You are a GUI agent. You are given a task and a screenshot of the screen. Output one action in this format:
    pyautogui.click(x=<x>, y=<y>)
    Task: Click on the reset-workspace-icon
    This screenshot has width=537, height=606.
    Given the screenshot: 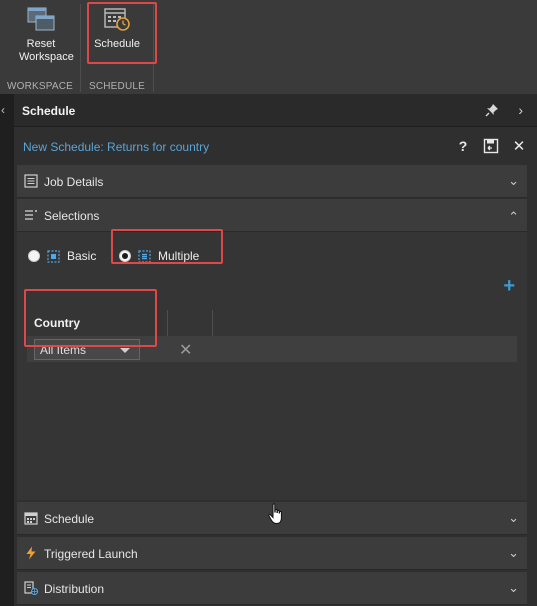 What is the action you would take?
    pyautogui.click(x=41, y=19)
    